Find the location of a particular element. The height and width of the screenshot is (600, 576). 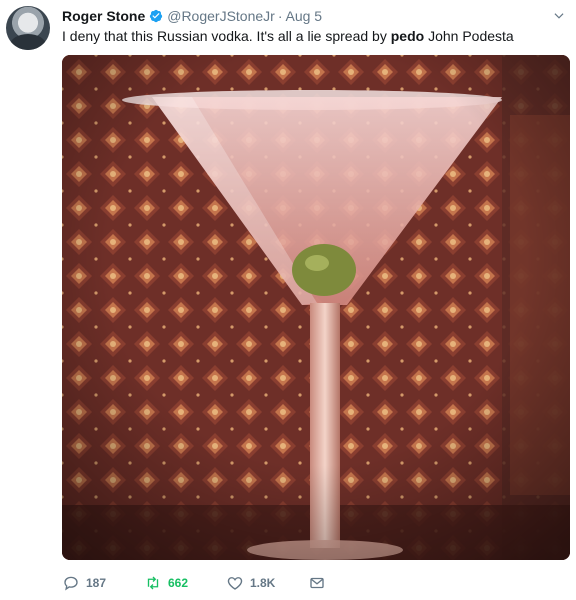

author-handle: @RogerJStoneJr is located at coordinates (221, 16).